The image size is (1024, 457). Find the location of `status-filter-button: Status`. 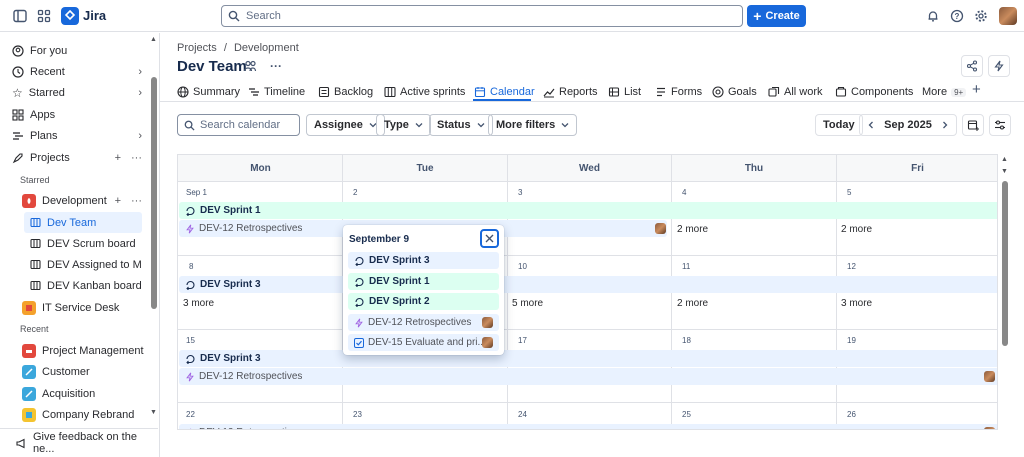

status-filter-button: Status is located at coordinates (461, 125).